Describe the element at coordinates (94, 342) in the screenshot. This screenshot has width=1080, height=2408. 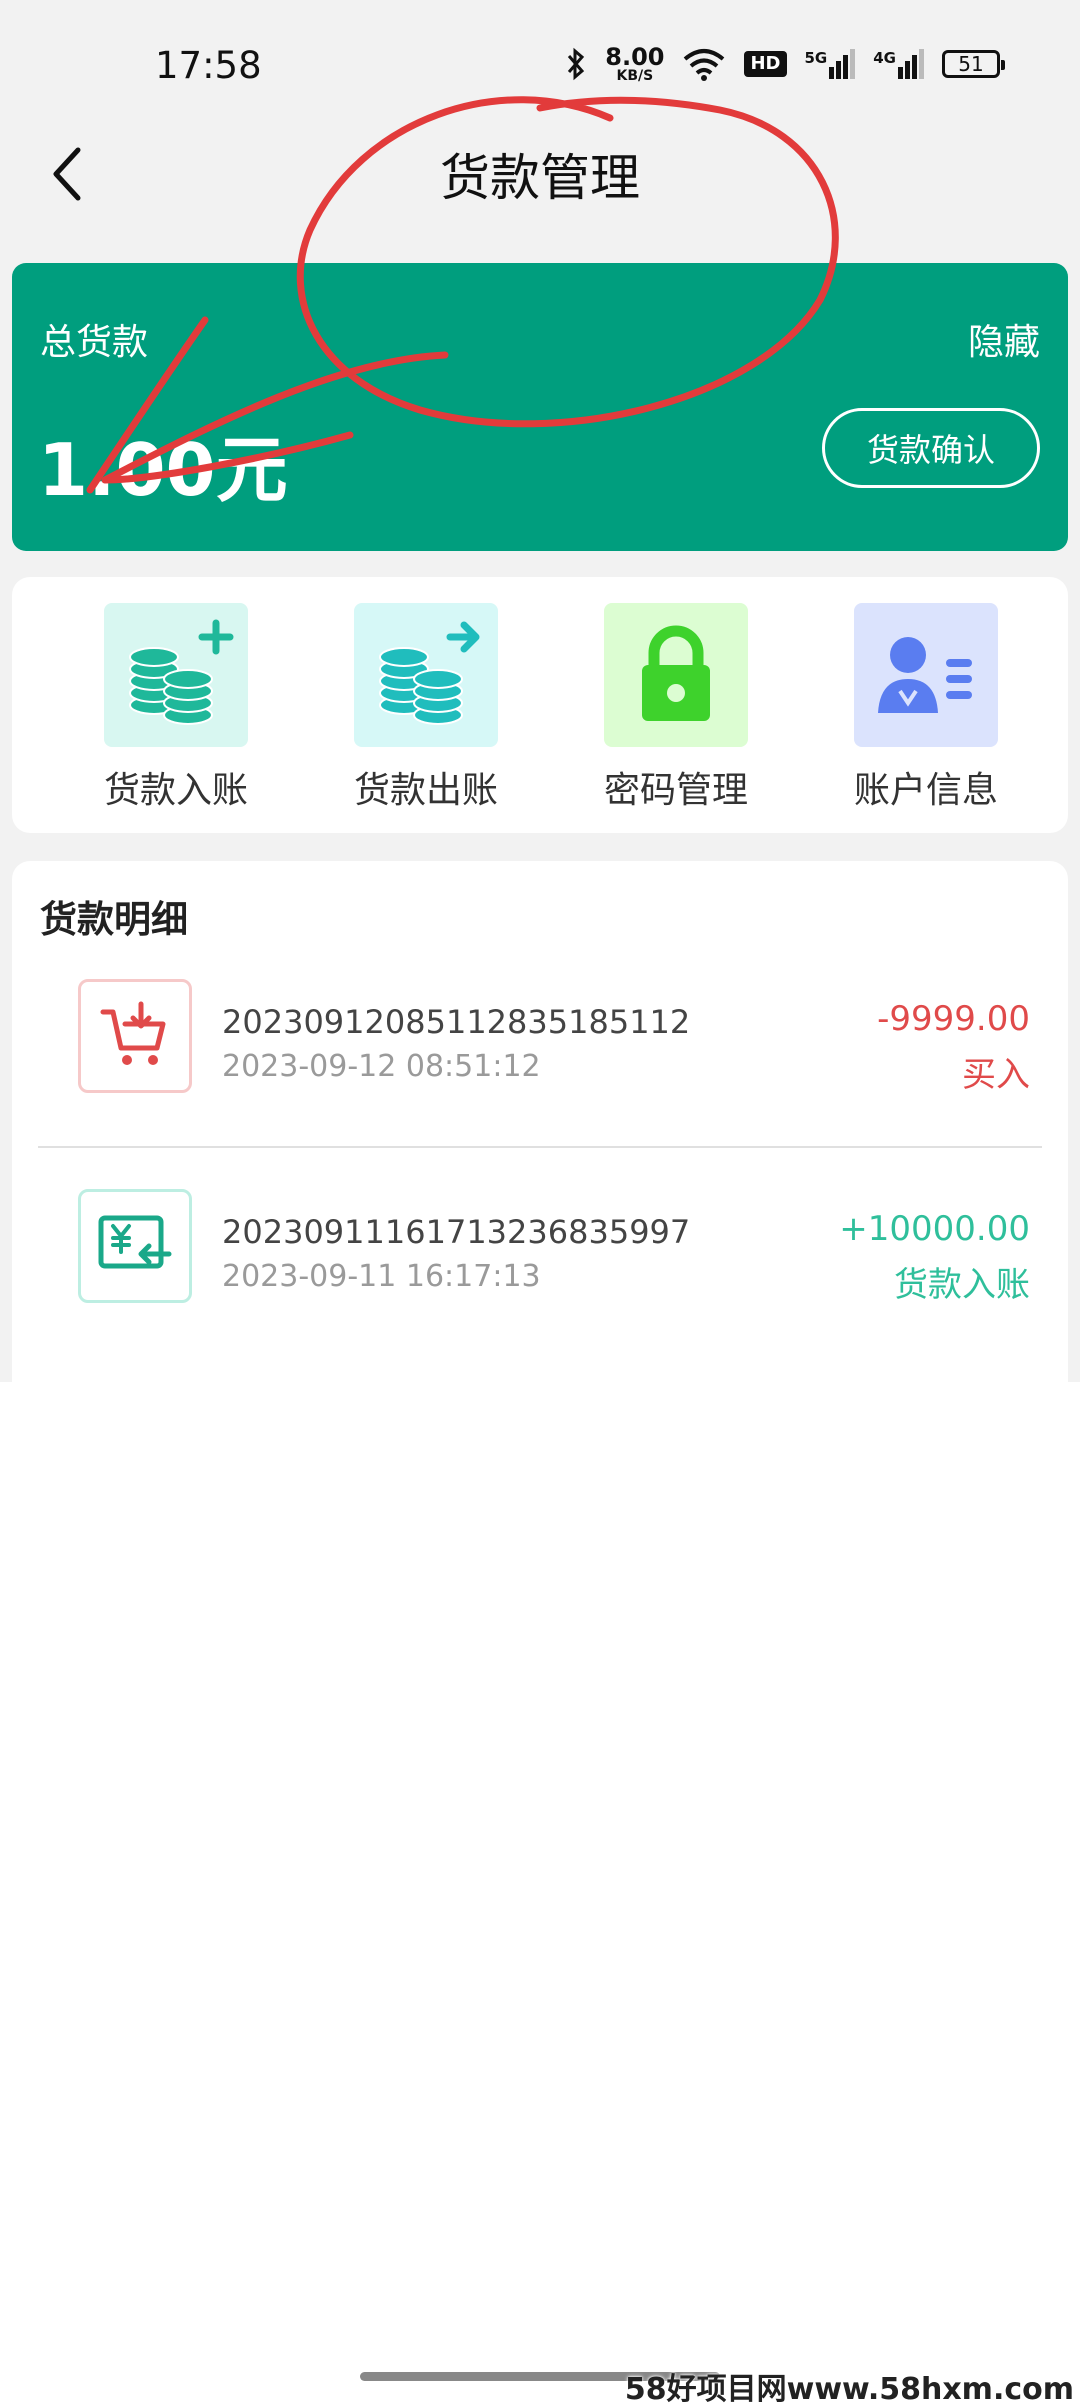
I see `balance-label: 总货款` at that location.